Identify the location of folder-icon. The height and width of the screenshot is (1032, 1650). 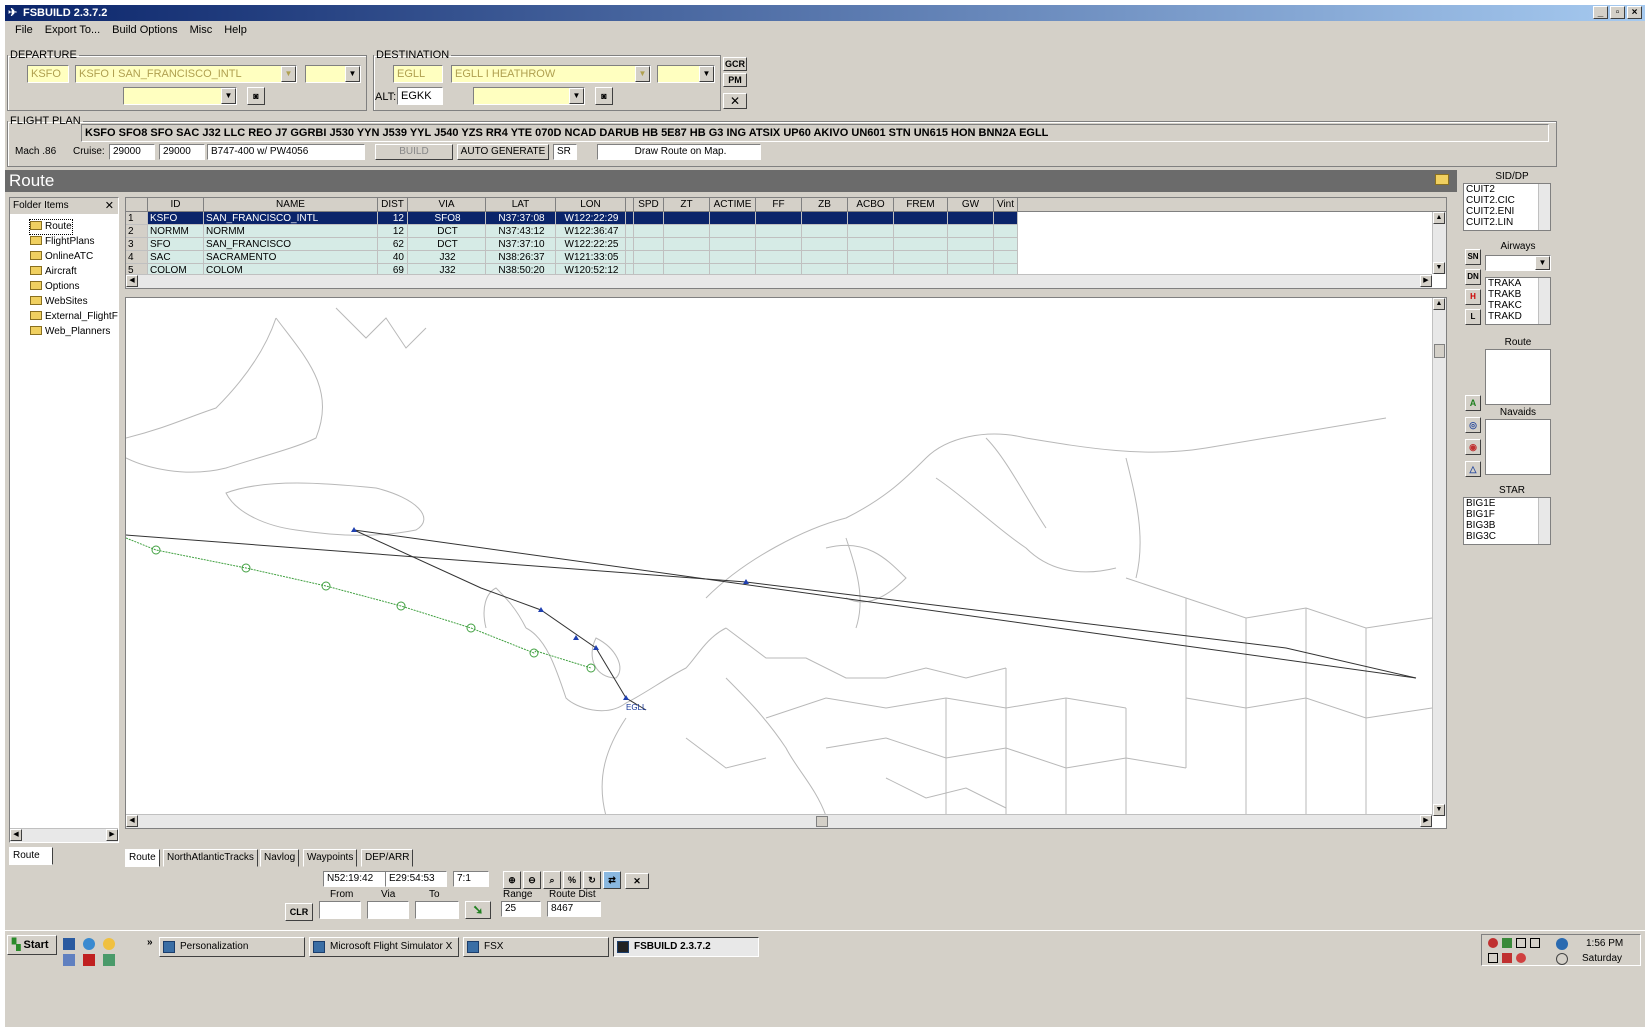
(1442, 179).